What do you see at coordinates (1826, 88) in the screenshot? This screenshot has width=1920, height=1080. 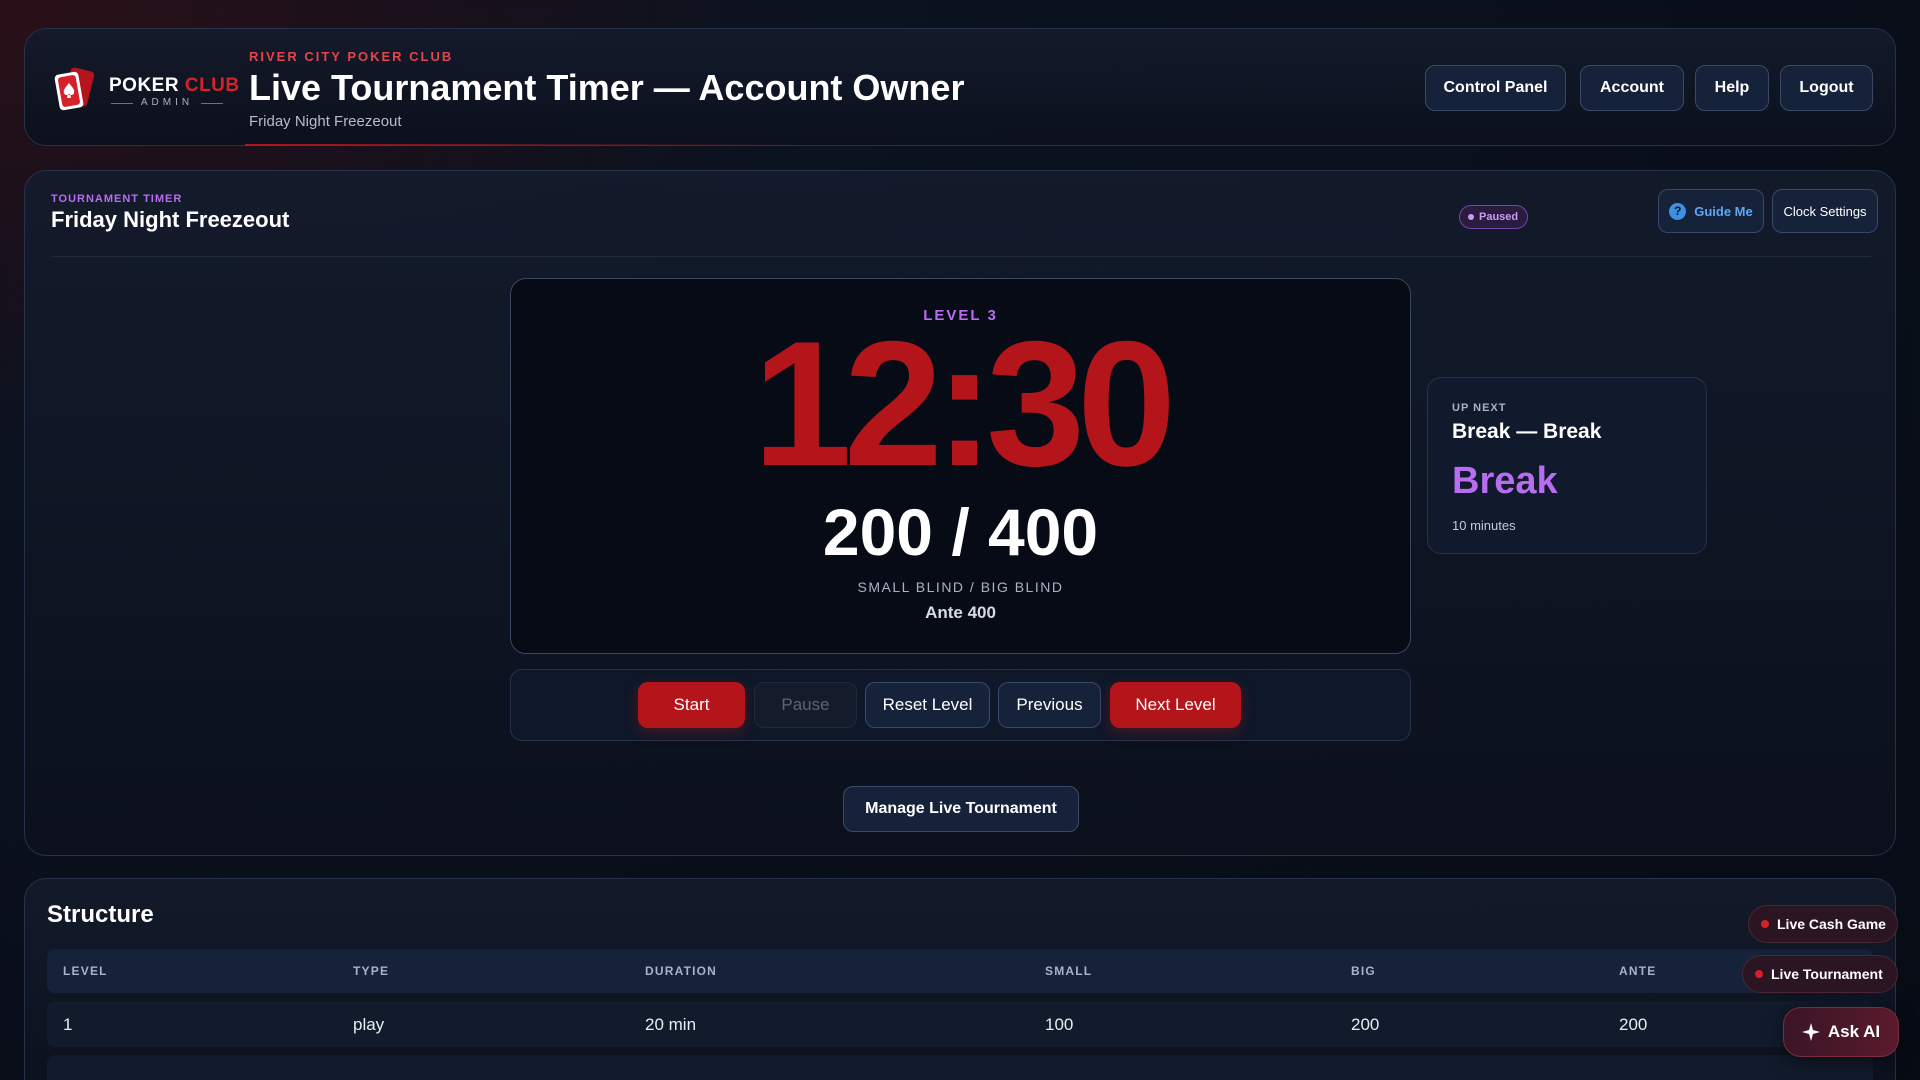 I see `logout-button: Logout` at bounding box center [1826, 88].